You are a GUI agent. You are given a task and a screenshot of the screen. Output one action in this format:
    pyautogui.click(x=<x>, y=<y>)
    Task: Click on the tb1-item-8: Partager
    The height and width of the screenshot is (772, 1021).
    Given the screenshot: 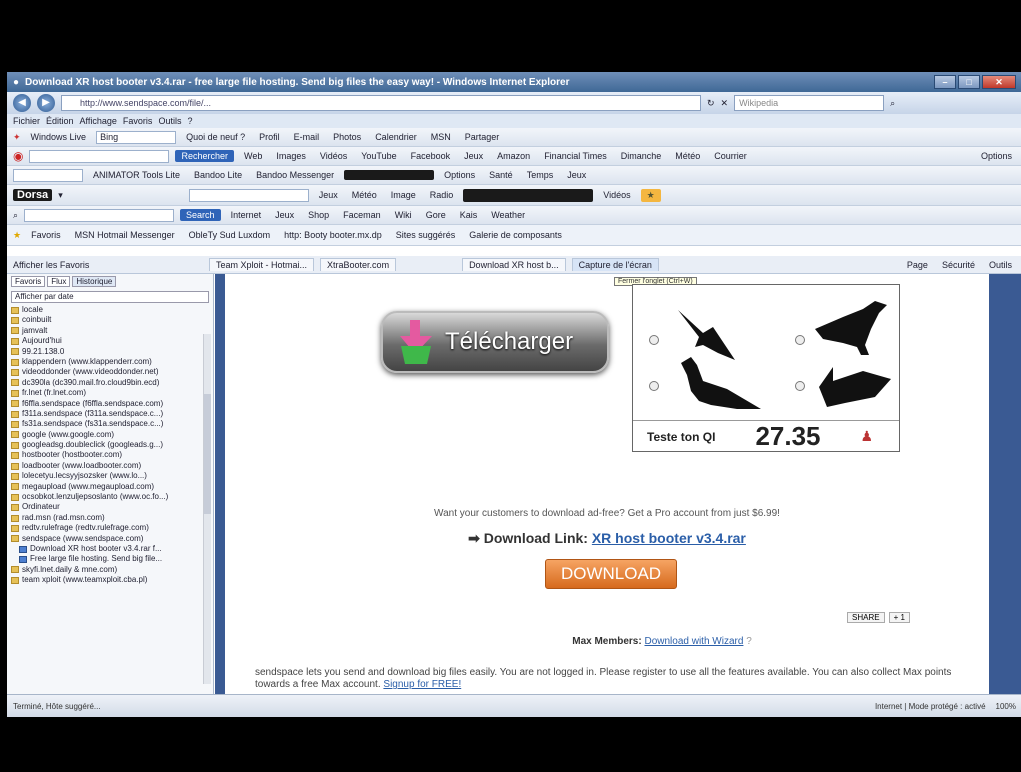 What is the action you would take?
    pyautogui.click(x=482, y=137)
    